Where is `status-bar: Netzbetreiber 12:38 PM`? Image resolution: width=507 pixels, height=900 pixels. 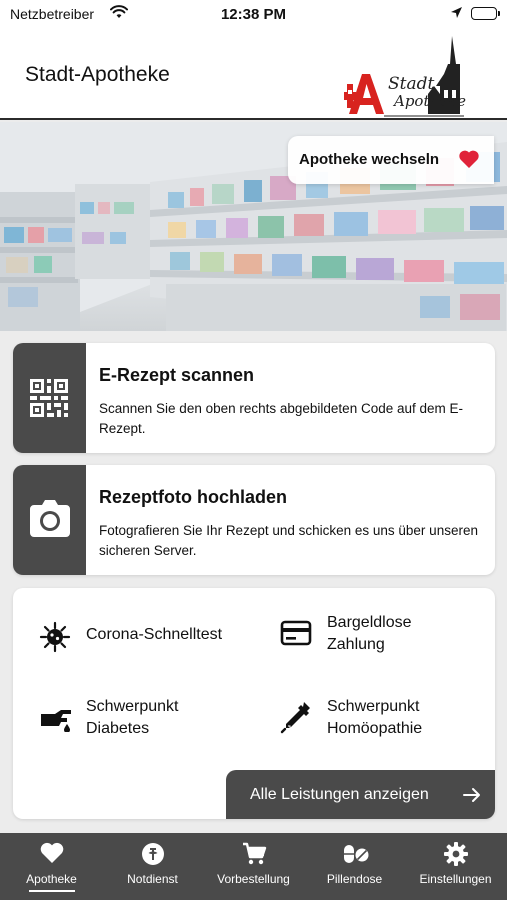
status-bar: Netzbetreiber 12:38 PM is located at coordinates (253, 15).